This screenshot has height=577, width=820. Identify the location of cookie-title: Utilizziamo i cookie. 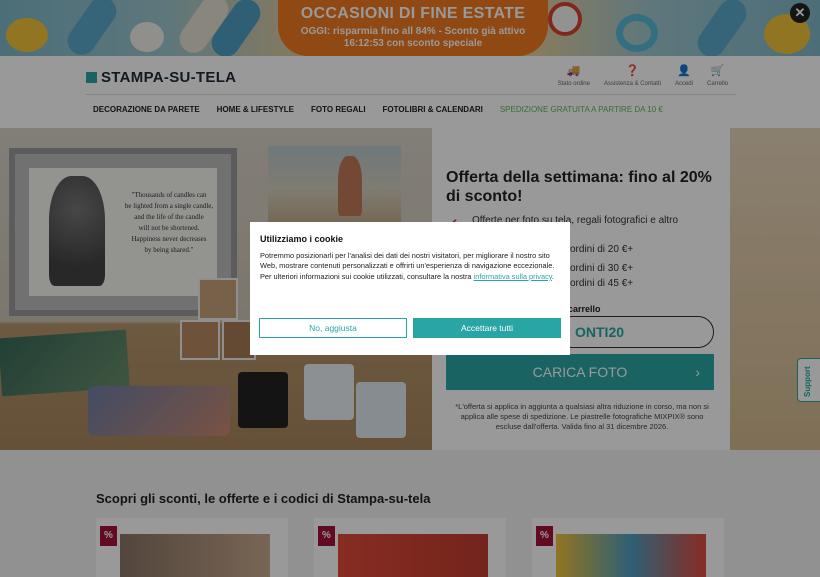
(302, 239).